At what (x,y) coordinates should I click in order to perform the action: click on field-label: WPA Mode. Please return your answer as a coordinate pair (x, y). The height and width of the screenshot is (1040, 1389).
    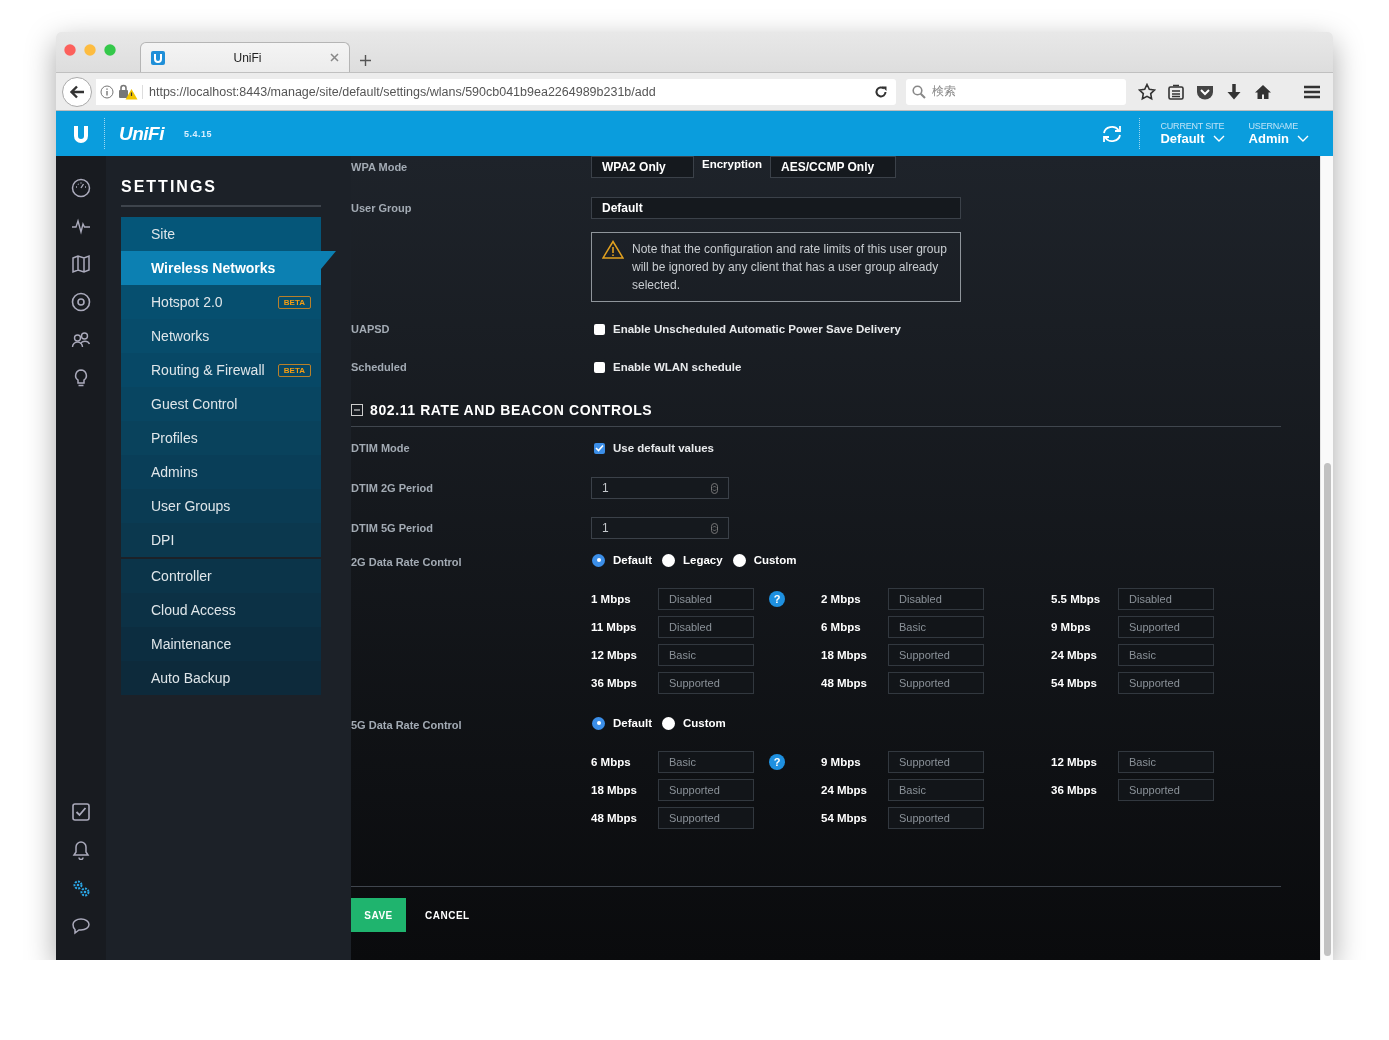
    Looking at the image, I should click on (380, 167).